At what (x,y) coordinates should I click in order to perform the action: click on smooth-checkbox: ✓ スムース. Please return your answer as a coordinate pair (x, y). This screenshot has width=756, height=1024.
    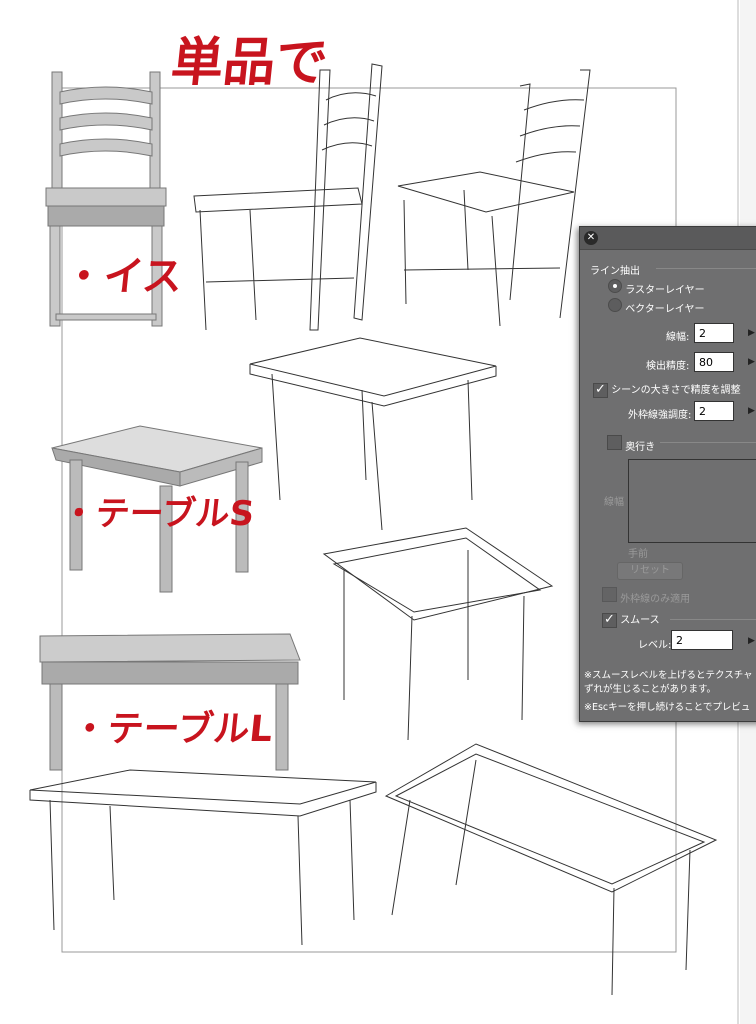
    Looking at the image, I should click on (631, 619).